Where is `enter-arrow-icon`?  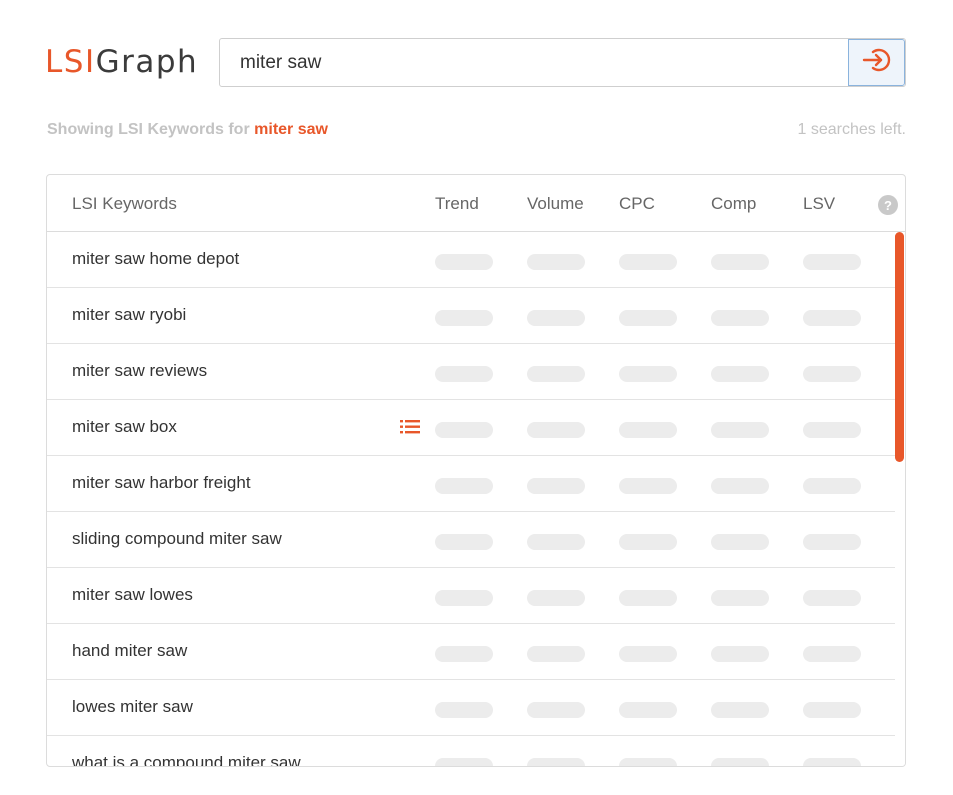
enter-arrow-icon is located at coordinates (877, 62).